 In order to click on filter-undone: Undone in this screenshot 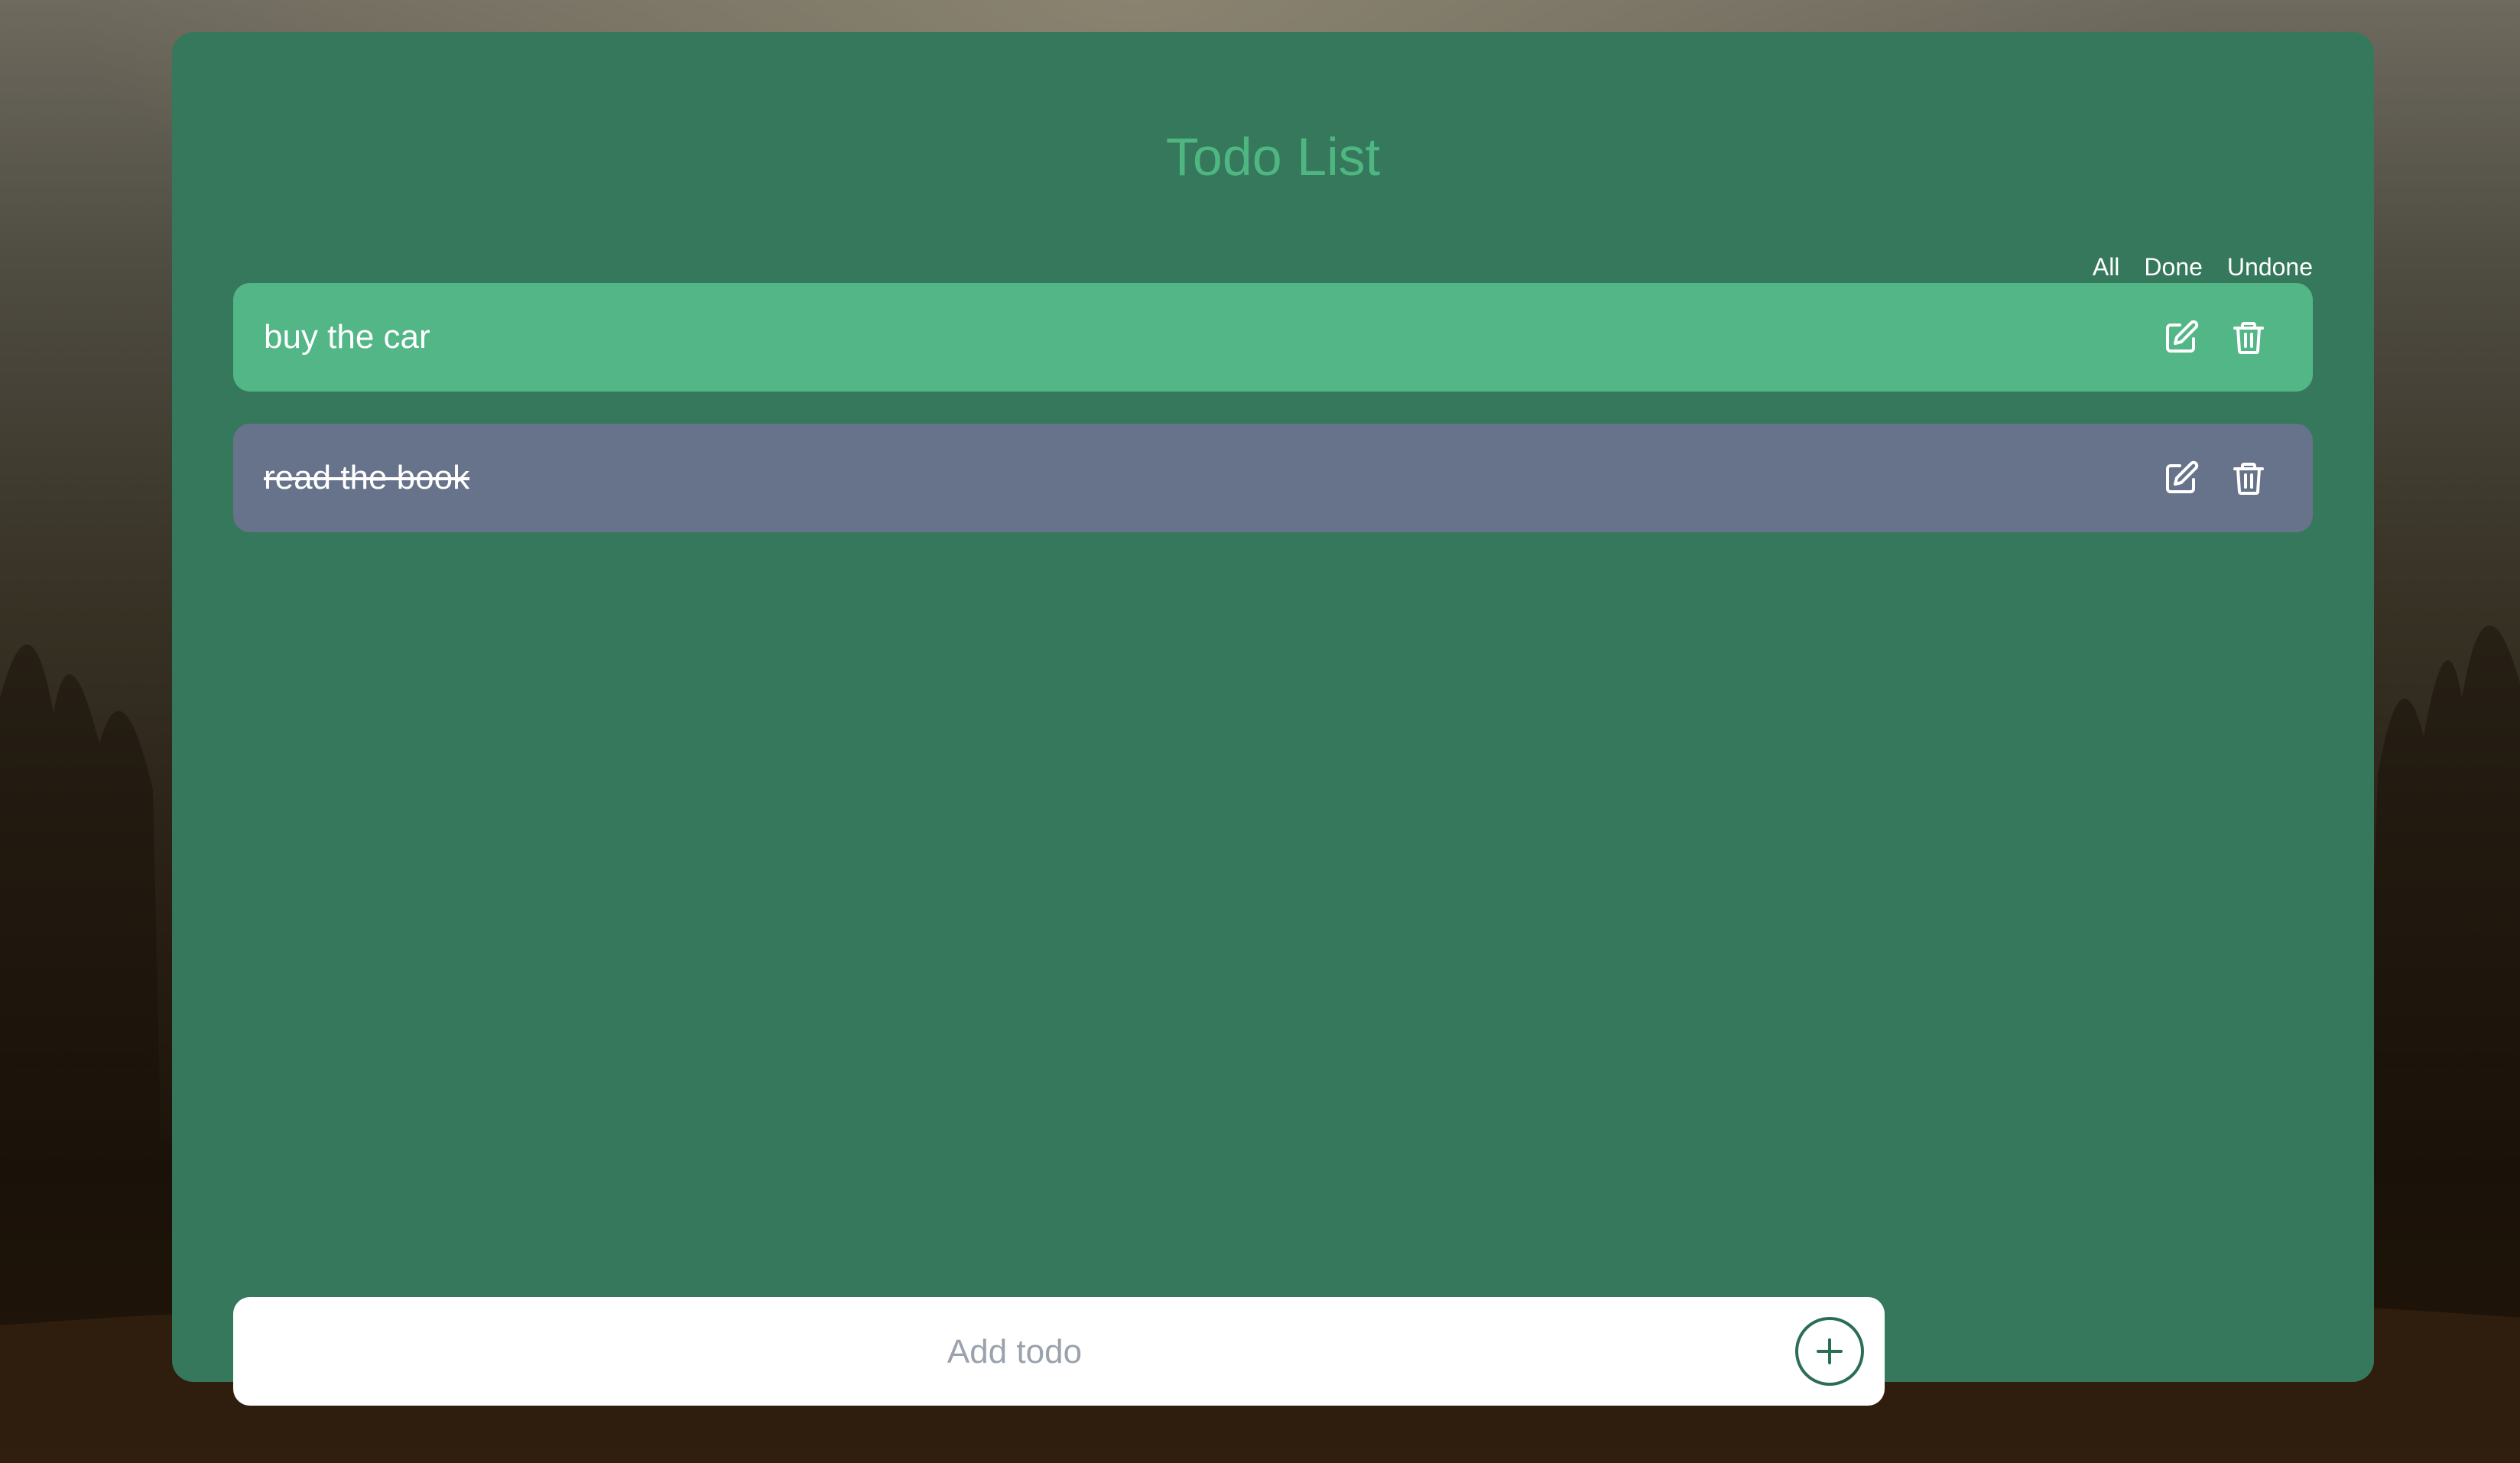, I will do `click(2270, 267)`.